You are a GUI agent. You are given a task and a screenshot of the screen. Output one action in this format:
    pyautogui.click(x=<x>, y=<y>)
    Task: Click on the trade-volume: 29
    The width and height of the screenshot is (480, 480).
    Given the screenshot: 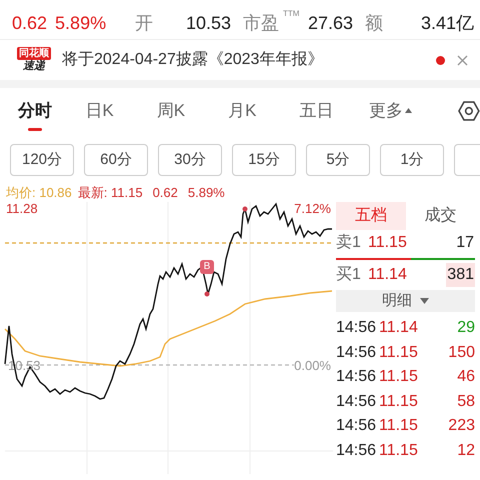 What is the action you would take?
    pyautogui.click(x=466, y=328)
    